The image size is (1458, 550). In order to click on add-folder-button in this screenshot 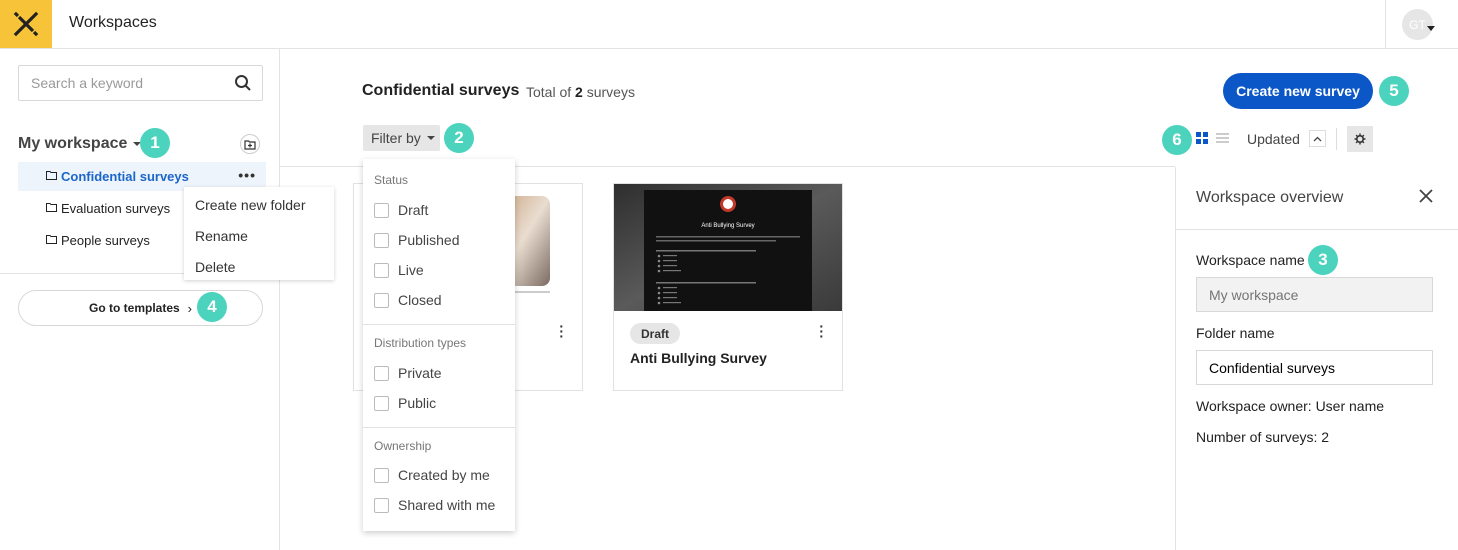, I will do `click(250, 144)`.